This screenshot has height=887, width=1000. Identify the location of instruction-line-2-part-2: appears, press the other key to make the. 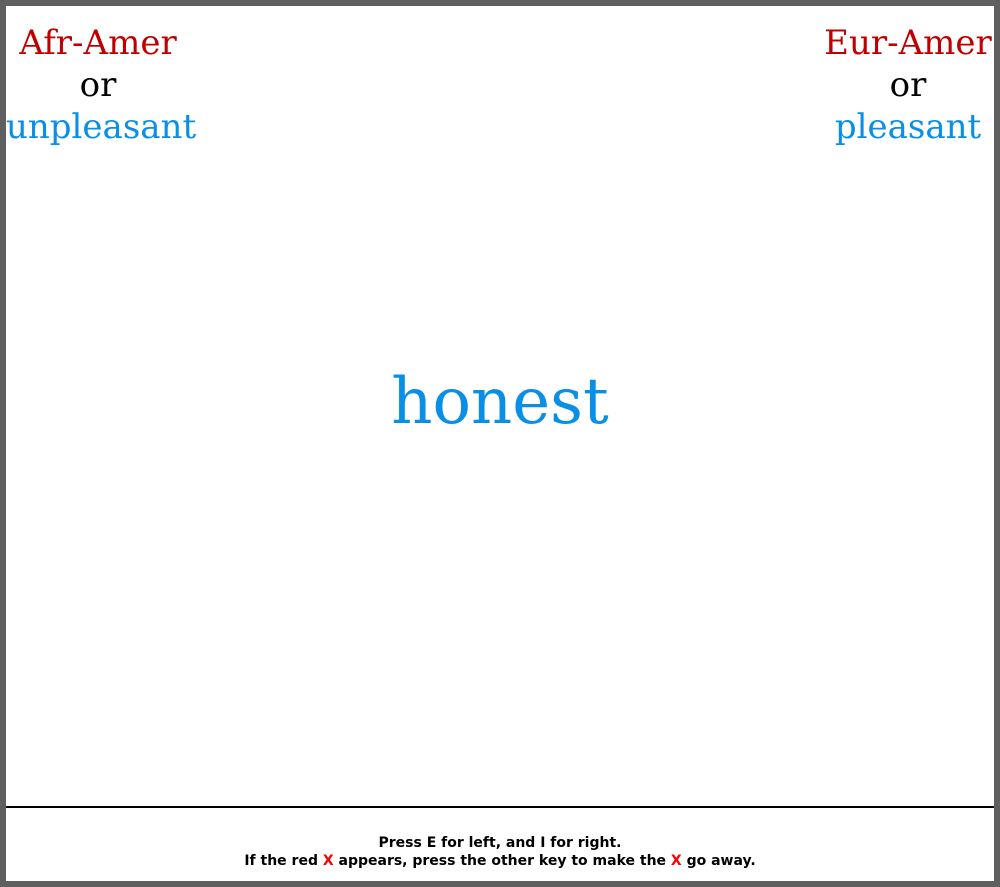
(502, 861).